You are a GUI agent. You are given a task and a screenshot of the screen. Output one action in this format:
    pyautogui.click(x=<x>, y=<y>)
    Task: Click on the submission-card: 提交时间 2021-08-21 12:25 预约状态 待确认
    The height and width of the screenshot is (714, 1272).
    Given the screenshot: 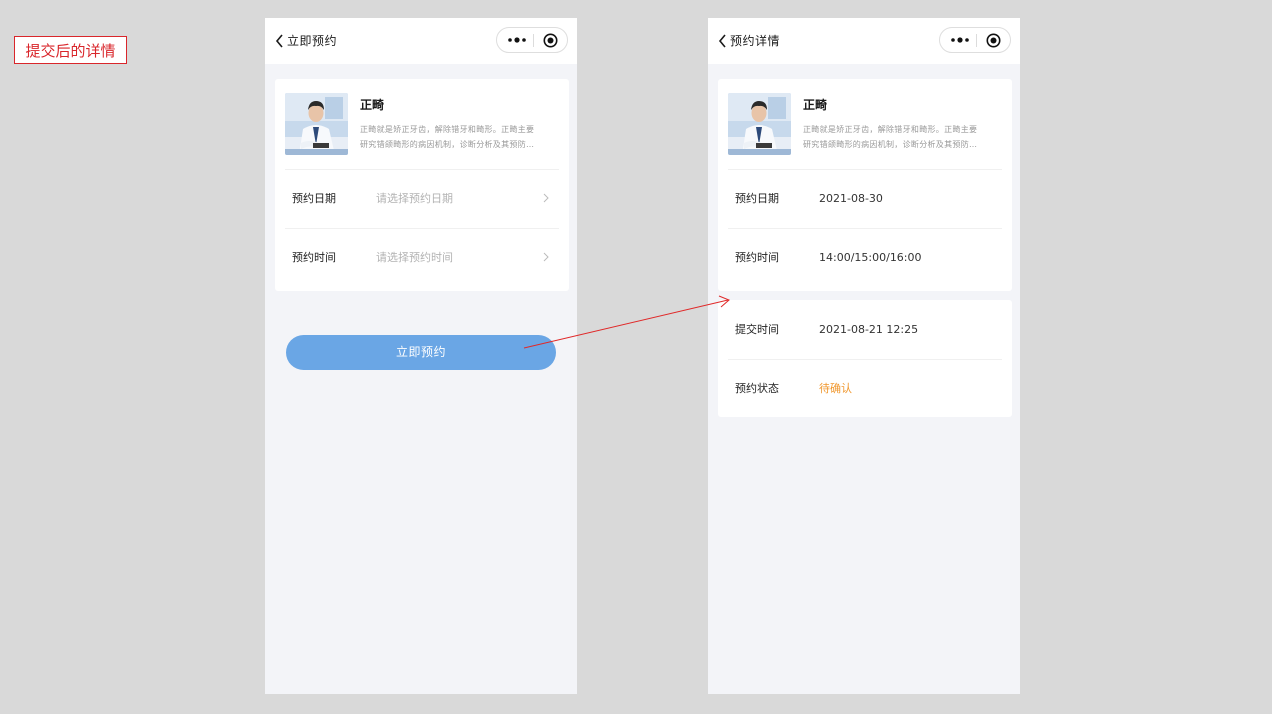 What is the action you would take?
    pyautogui.click(x=865, y=358)
    